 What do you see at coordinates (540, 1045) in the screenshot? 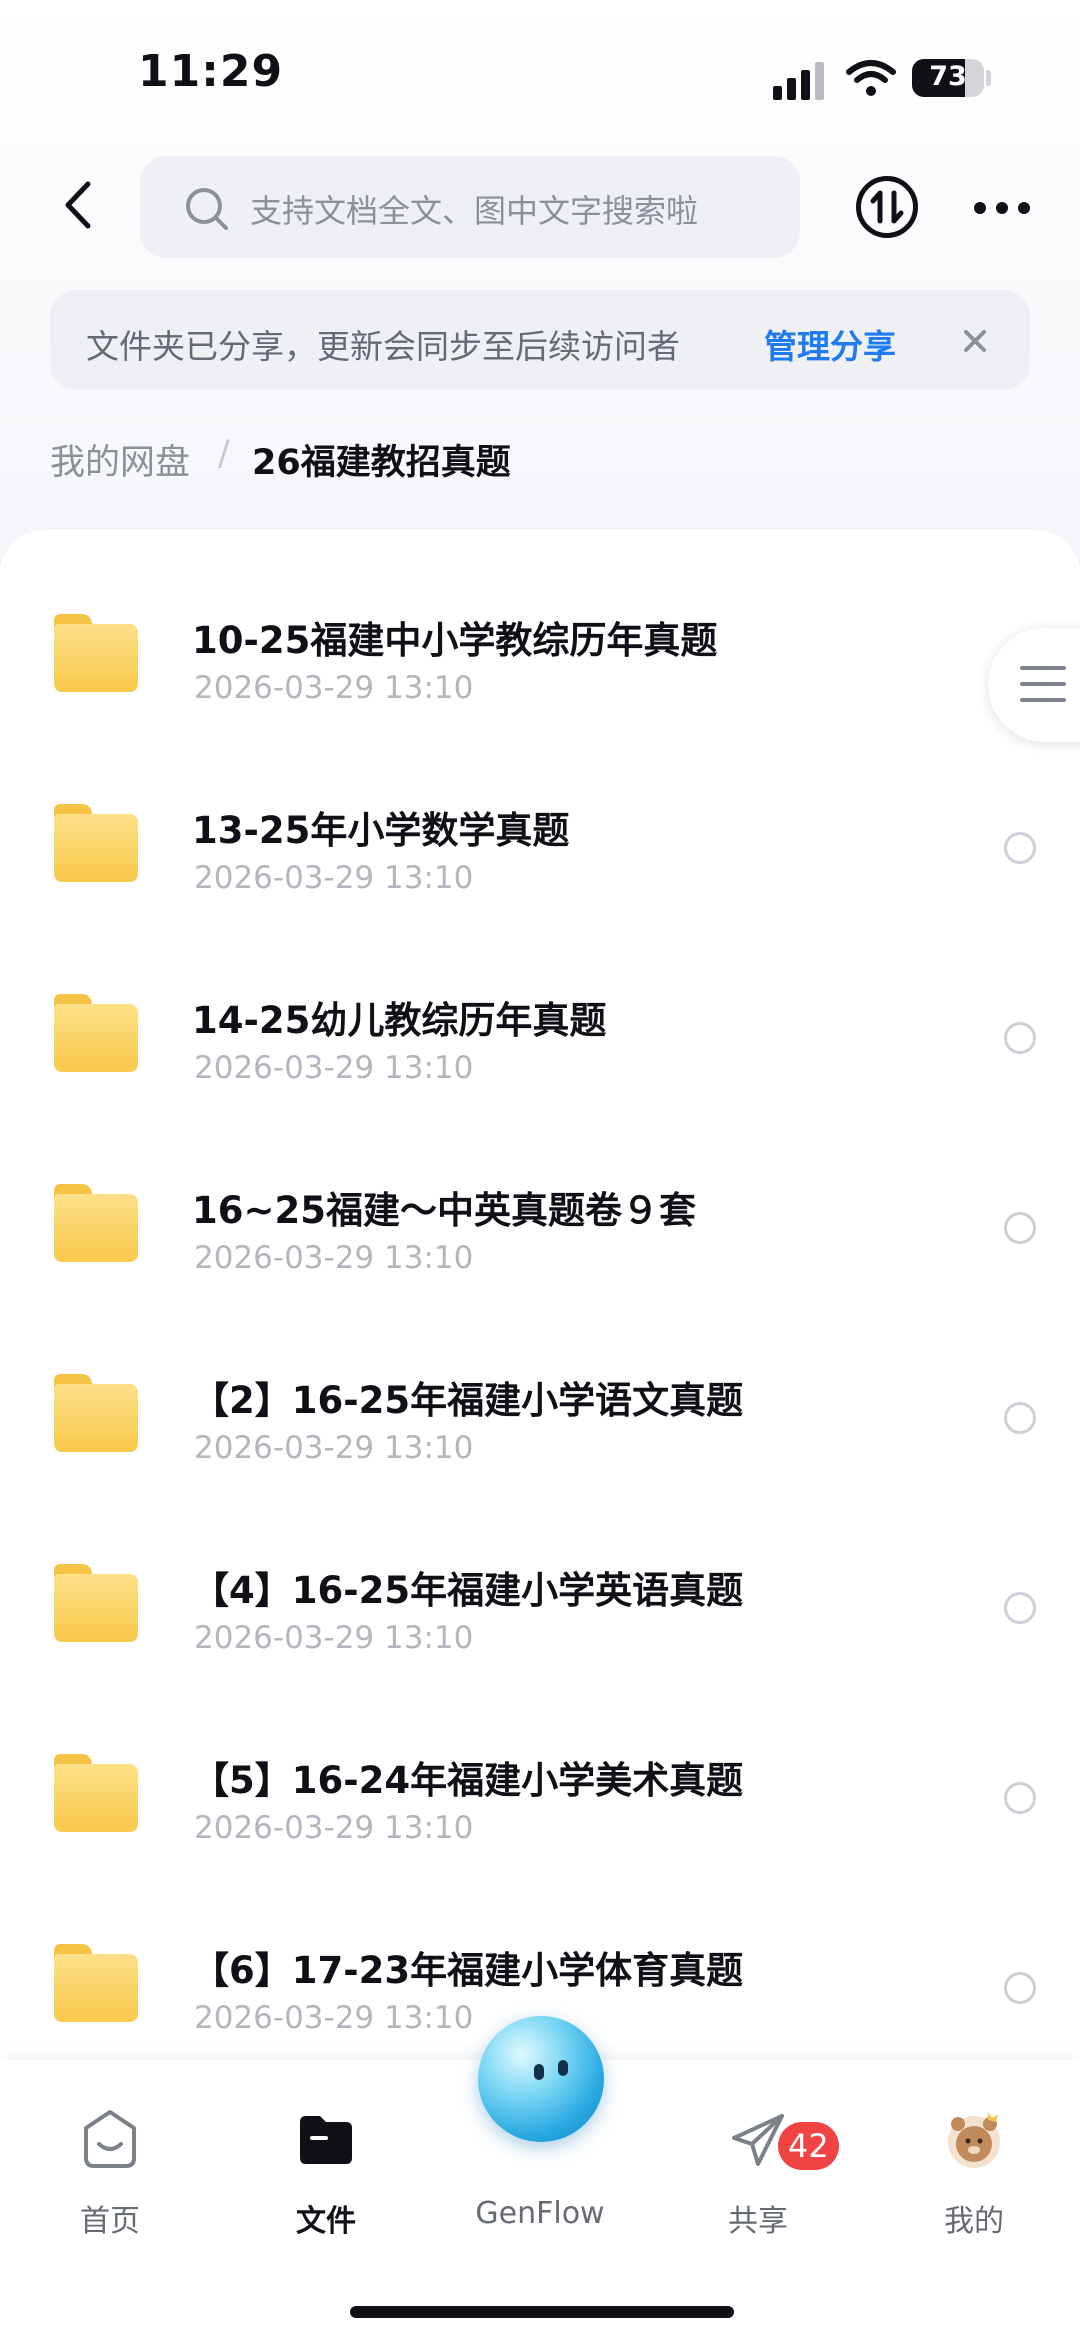
I see `file-row: 14-25幼儿教综历年真题 2026-03-29 13:10` at bounding box center [540, 1045].